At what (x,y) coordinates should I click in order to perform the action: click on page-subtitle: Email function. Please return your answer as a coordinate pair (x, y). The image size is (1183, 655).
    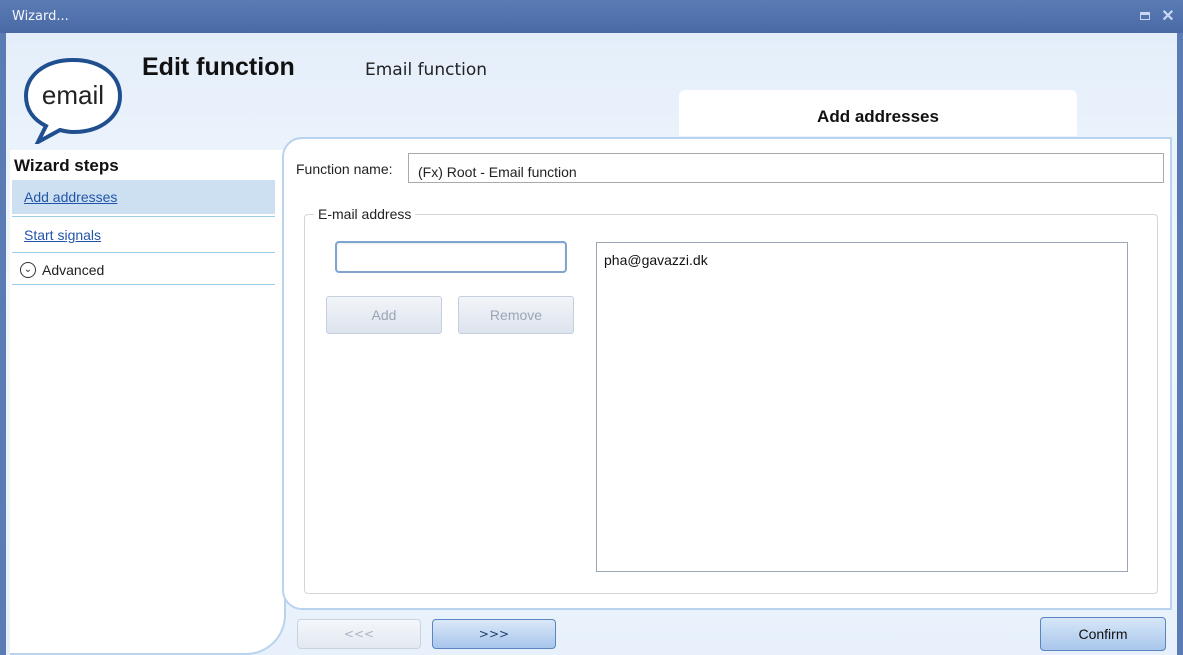
    Looking at the image, I should click on (426, 70).